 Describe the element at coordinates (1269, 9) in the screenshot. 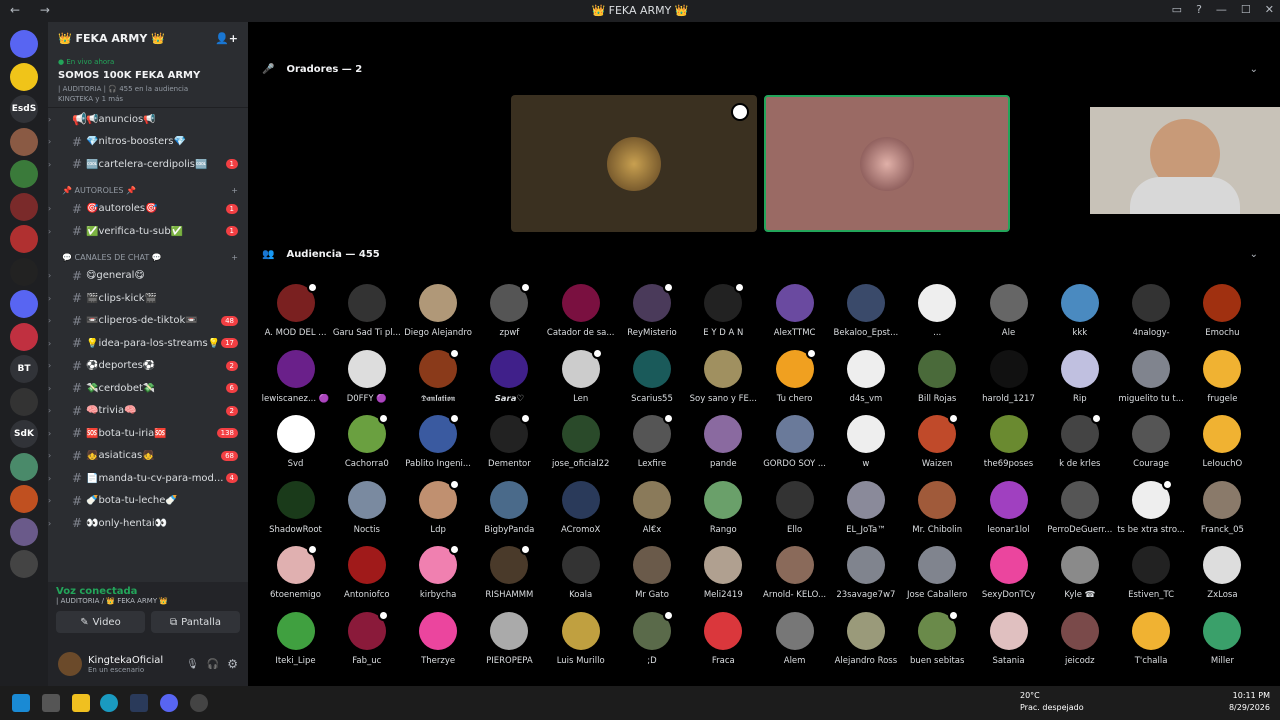

I see `close-icon: ✕` at that location.